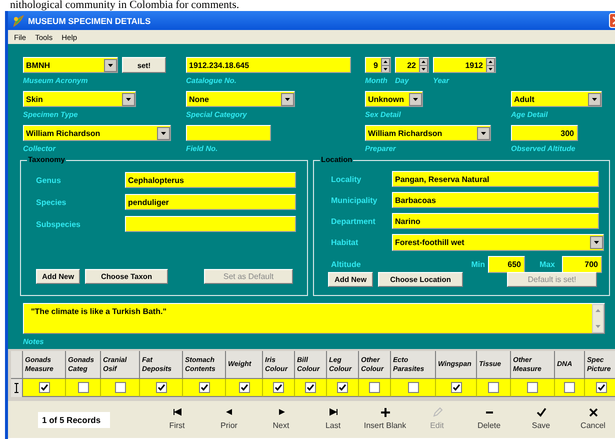 This screenshot has height=439, width=615. Describe the element at coordinates (70, 65) in the screenshot. I see `dropdown: BMNH` at that location.